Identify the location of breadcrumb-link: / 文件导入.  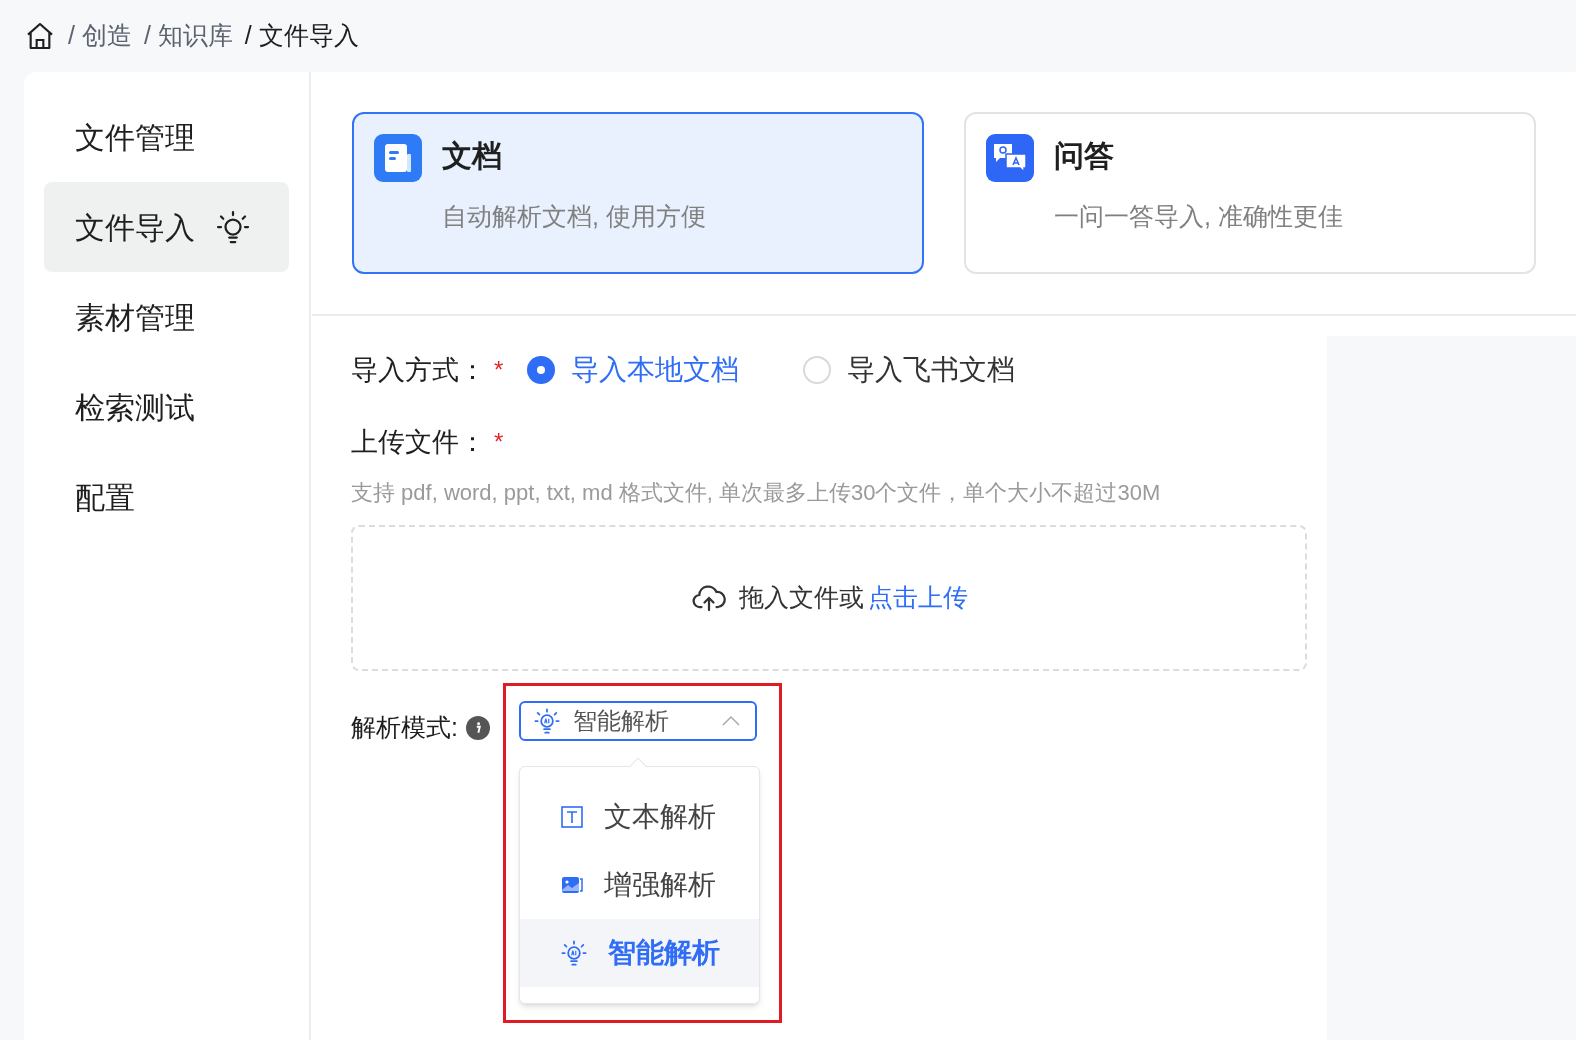
(301, 36).